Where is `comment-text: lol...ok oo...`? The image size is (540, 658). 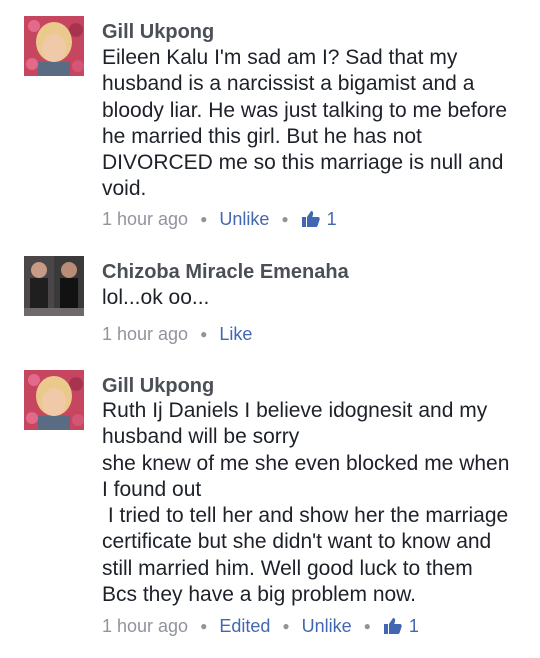 comment-text: lol...ok oo... is located at coordinates (317, 298).